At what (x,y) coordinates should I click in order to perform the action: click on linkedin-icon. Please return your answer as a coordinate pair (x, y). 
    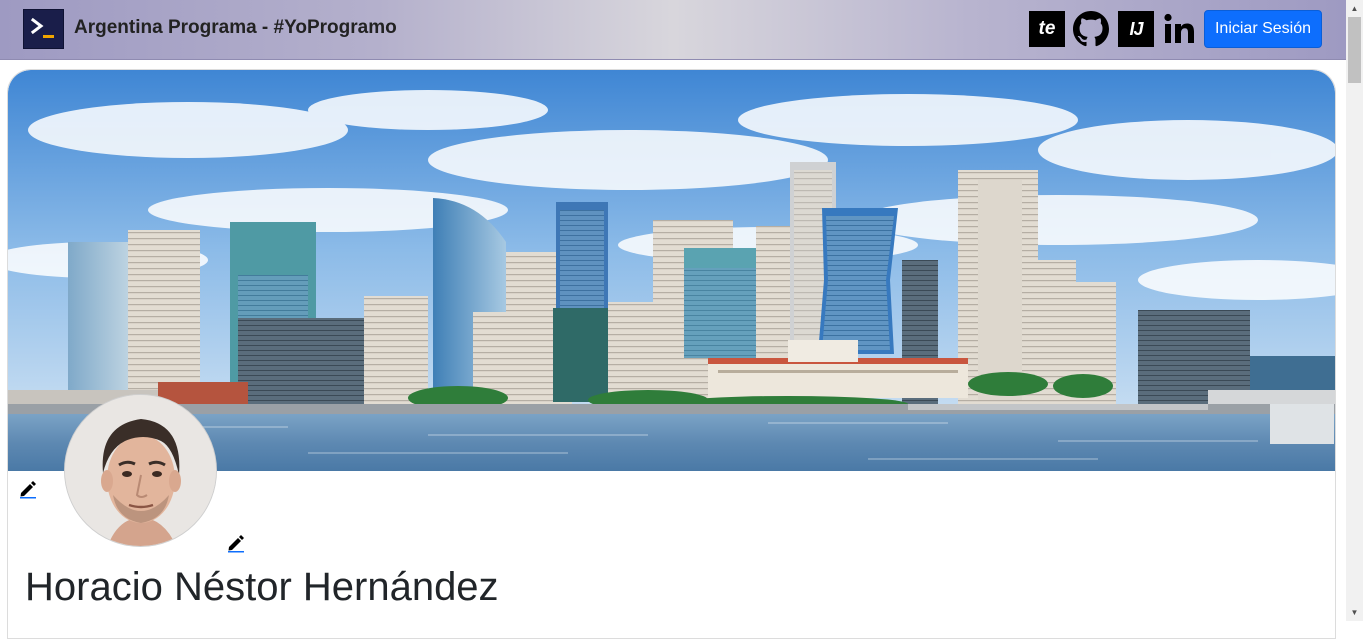
    Looking at the image, I should click on (1181, 29).